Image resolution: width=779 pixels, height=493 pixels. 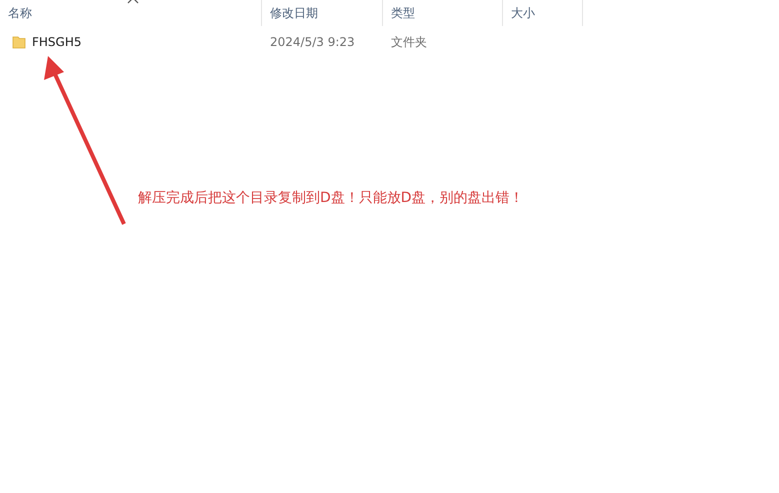 What do you see at coordinates (543, 13) in the screenshot?
I see `column-header: 大小` at bounding box center [543, 13].